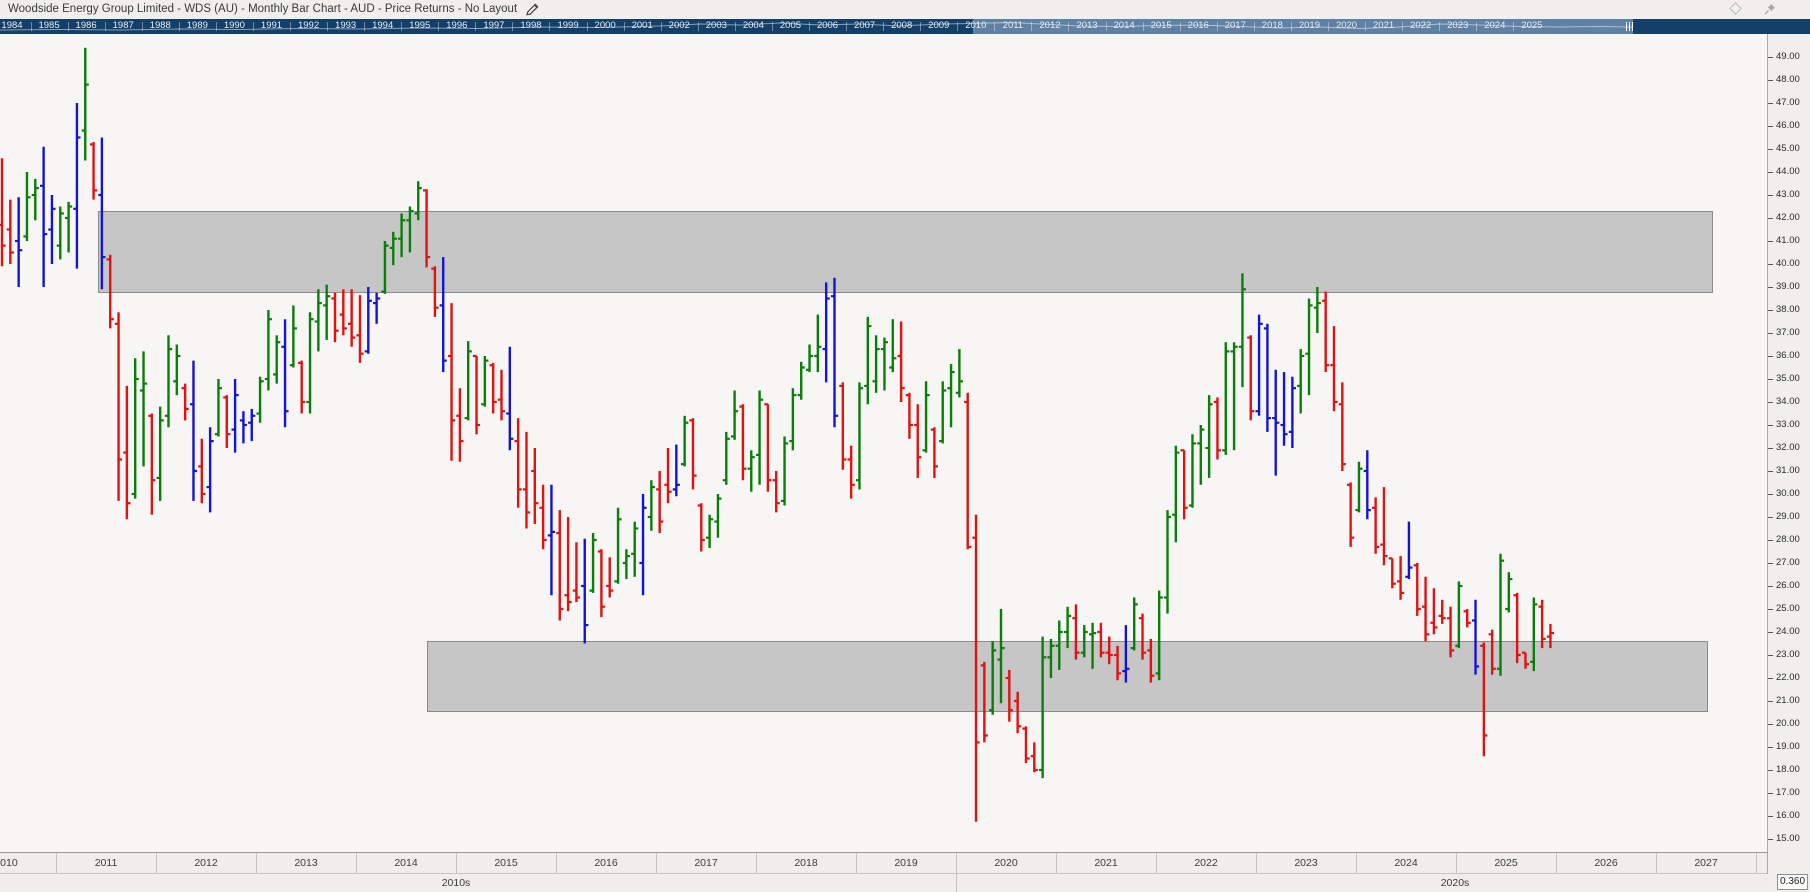 The width and height of the screenshot is (1810, 892). I want to click on timeline-year-1986: 1986, so click(86, 25).